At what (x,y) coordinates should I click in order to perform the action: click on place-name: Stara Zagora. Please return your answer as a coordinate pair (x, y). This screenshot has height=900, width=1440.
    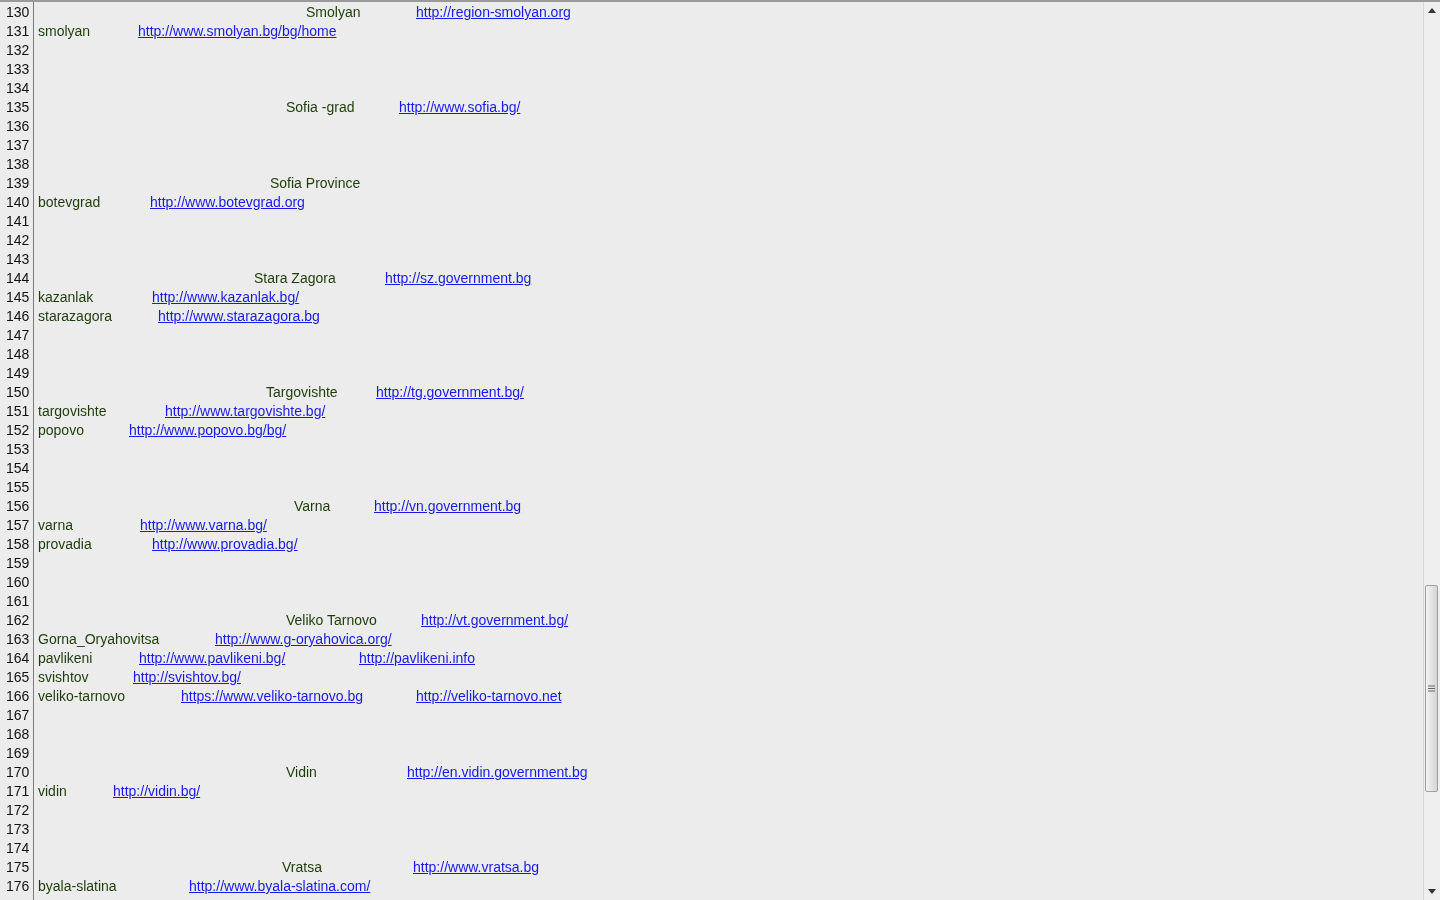
    Looking at the image, I should click on (295, 278).